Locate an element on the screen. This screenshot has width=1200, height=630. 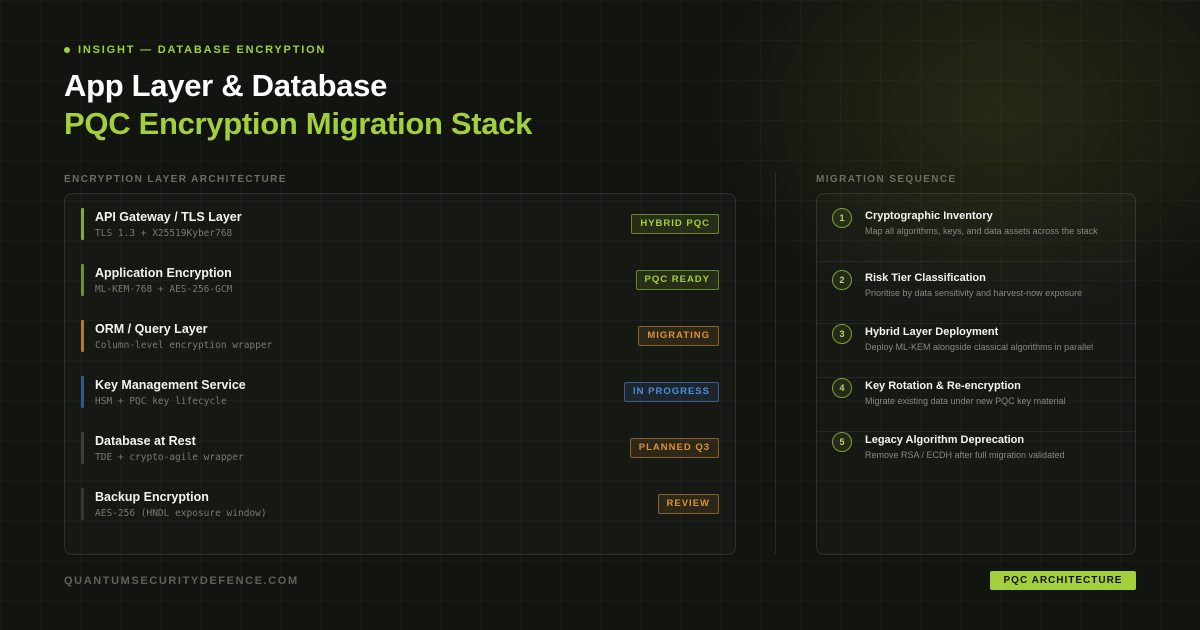
step-title: Key Rotation & Re-encryption is located at coordinates (943, 386).